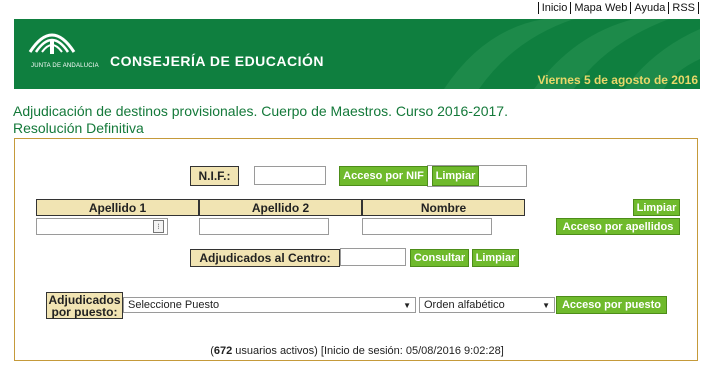 The width and height of the screenshot is (710, 370). I want to click on centro-consult-button: Consultar, so click(439, 258).